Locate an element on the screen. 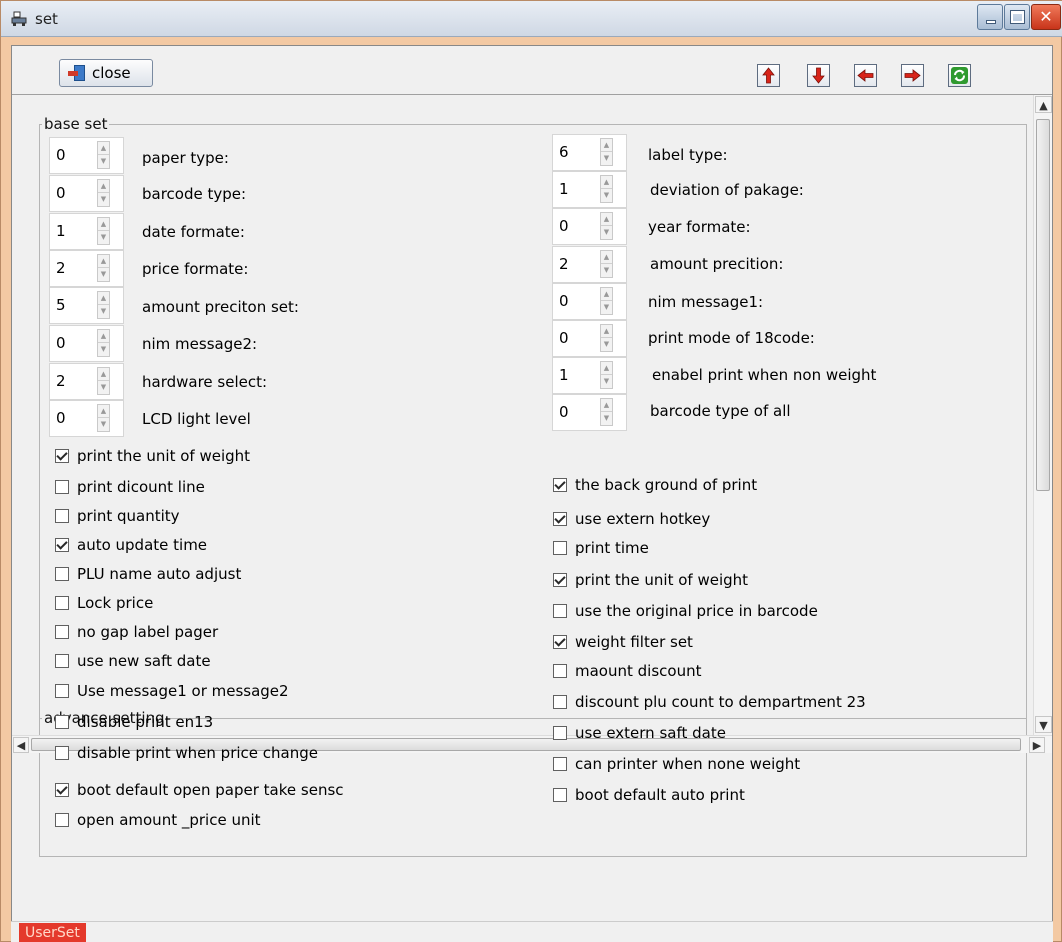 This screenshot has height=942, width=1062. left-checkbox-10: disable print when price change is located at coordinates (186, 753).